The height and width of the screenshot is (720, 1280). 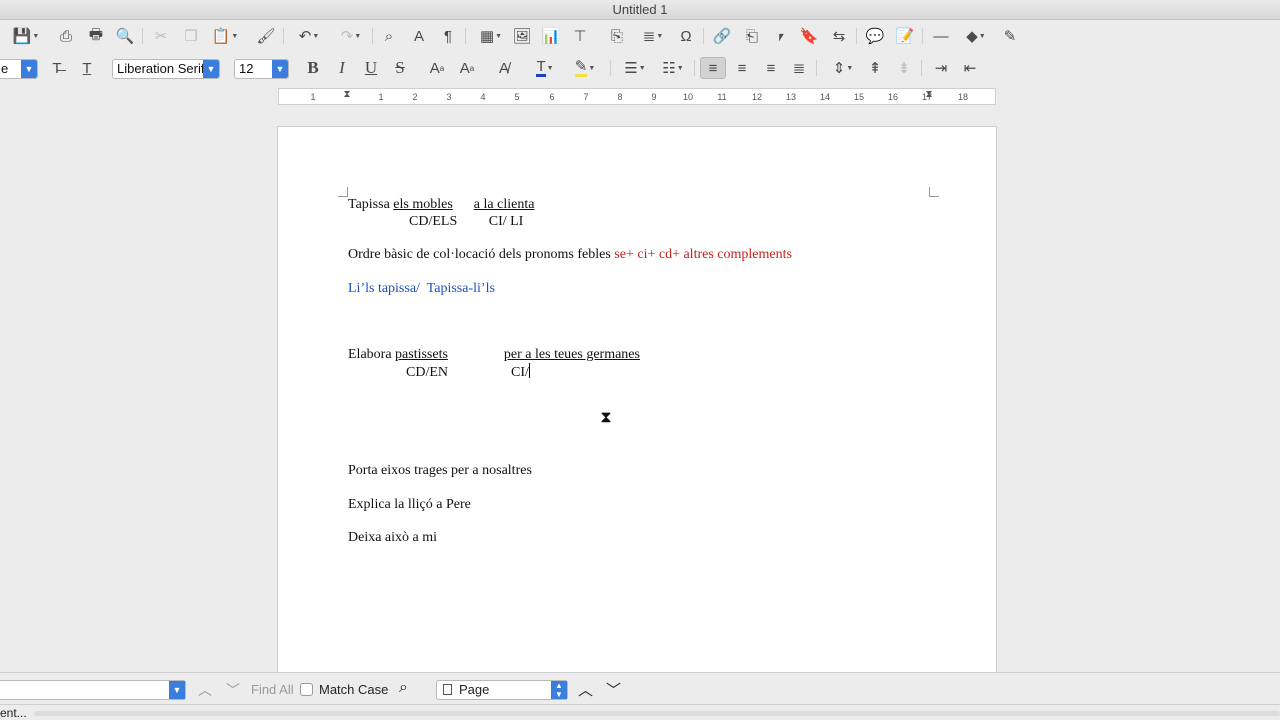 I want to click on numbering-icon: ☷ ▼, so click(x=673, y=68).